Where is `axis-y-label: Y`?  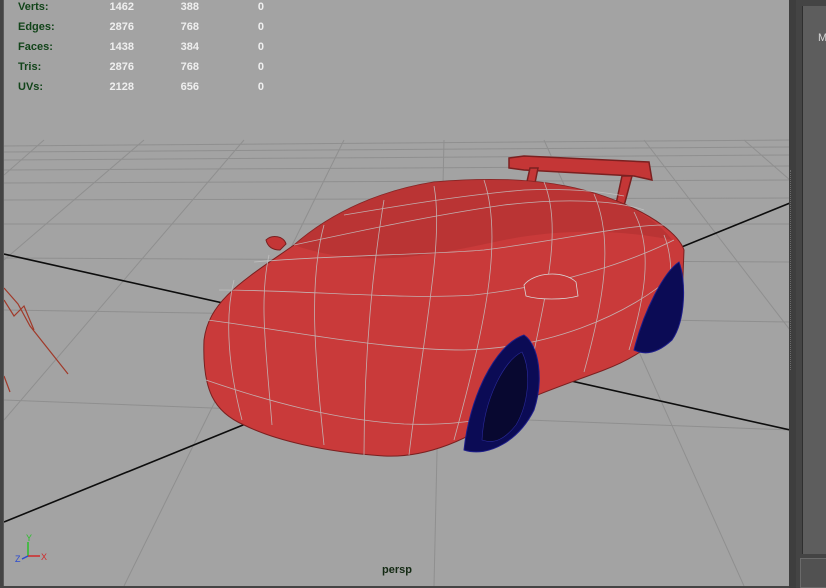
axis-y-label: Y is located at coordinates (29, 538).